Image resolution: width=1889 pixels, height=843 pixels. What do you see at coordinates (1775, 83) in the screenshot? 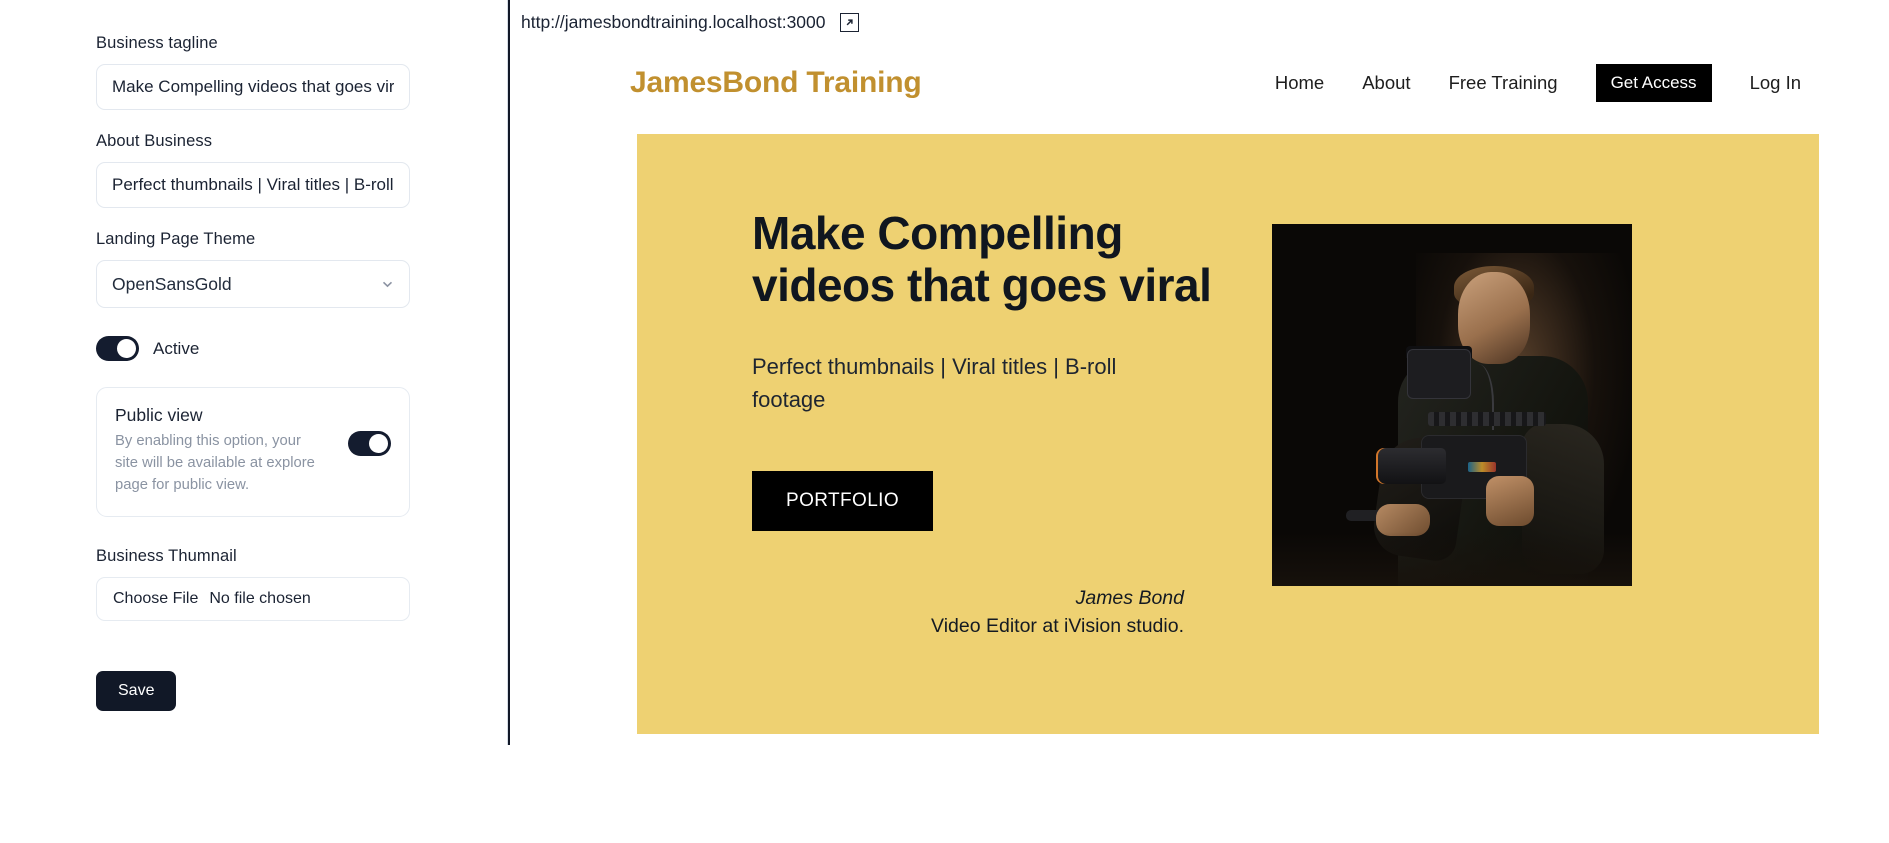
I see `nav-item-log-in: Log In` at bounding box center [1775, 83].